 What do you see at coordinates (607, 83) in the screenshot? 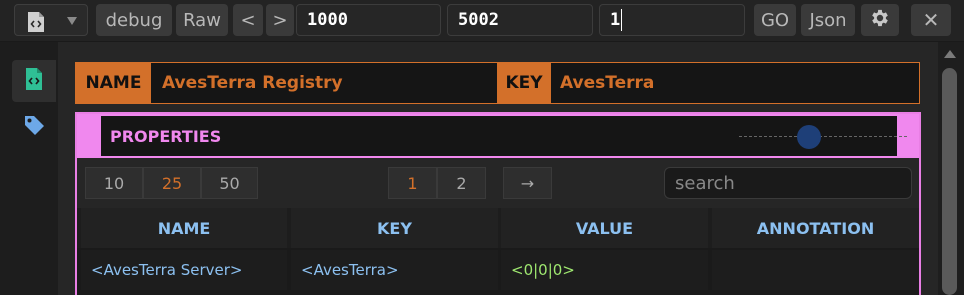
I see `key-value: AvesTerra` at bounding box center [607, 83].